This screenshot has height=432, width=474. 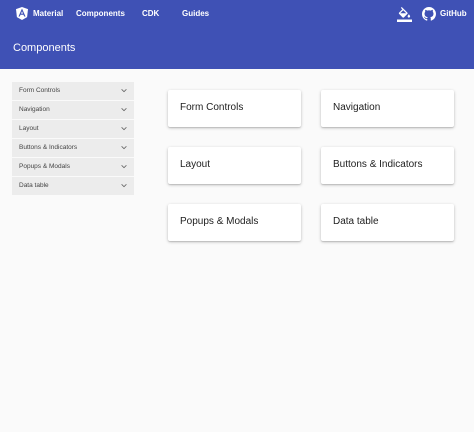 What do you see at coordinates (237, 14) in the screenshot?
I see `top-toolbar: Material Components CDK Guides GitHub` at bounding box center [237, 14].